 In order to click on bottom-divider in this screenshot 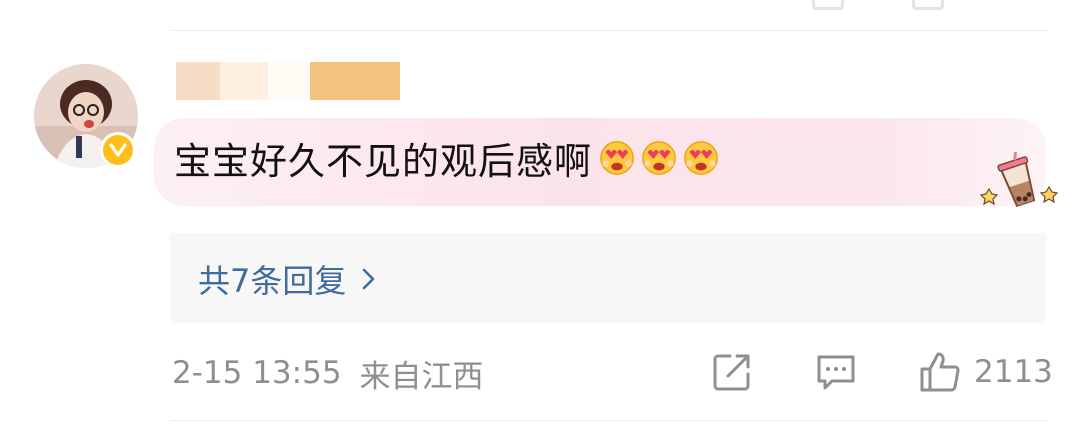, I will do `click(609, 420)`.